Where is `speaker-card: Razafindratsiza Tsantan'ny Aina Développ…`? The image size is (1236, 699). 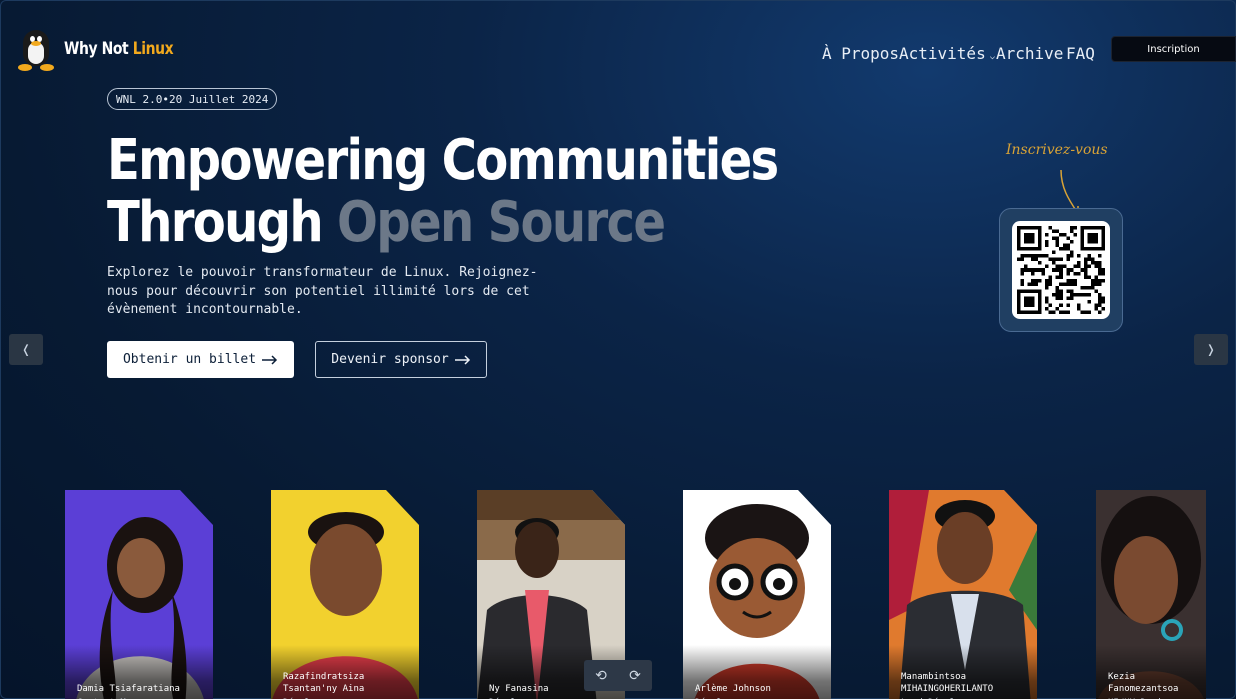 speaker-card: Razafindratsiza Tsantan'ny Aina Développ… is located at coordinates (345, 594).